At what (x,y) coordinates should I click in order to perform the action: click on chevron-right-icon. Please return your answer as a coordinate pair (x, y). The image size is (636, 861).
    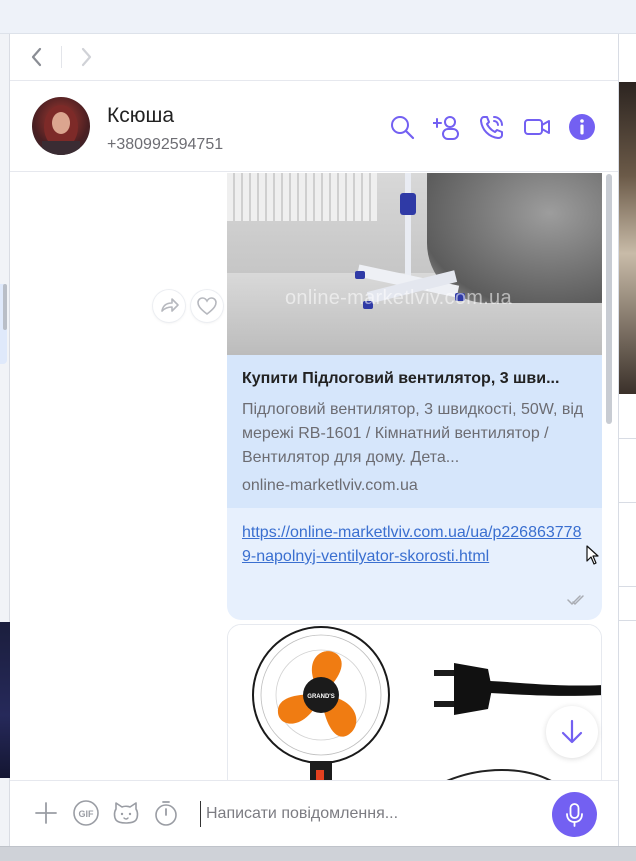
    Looking at the image, I should click on (86, 57).